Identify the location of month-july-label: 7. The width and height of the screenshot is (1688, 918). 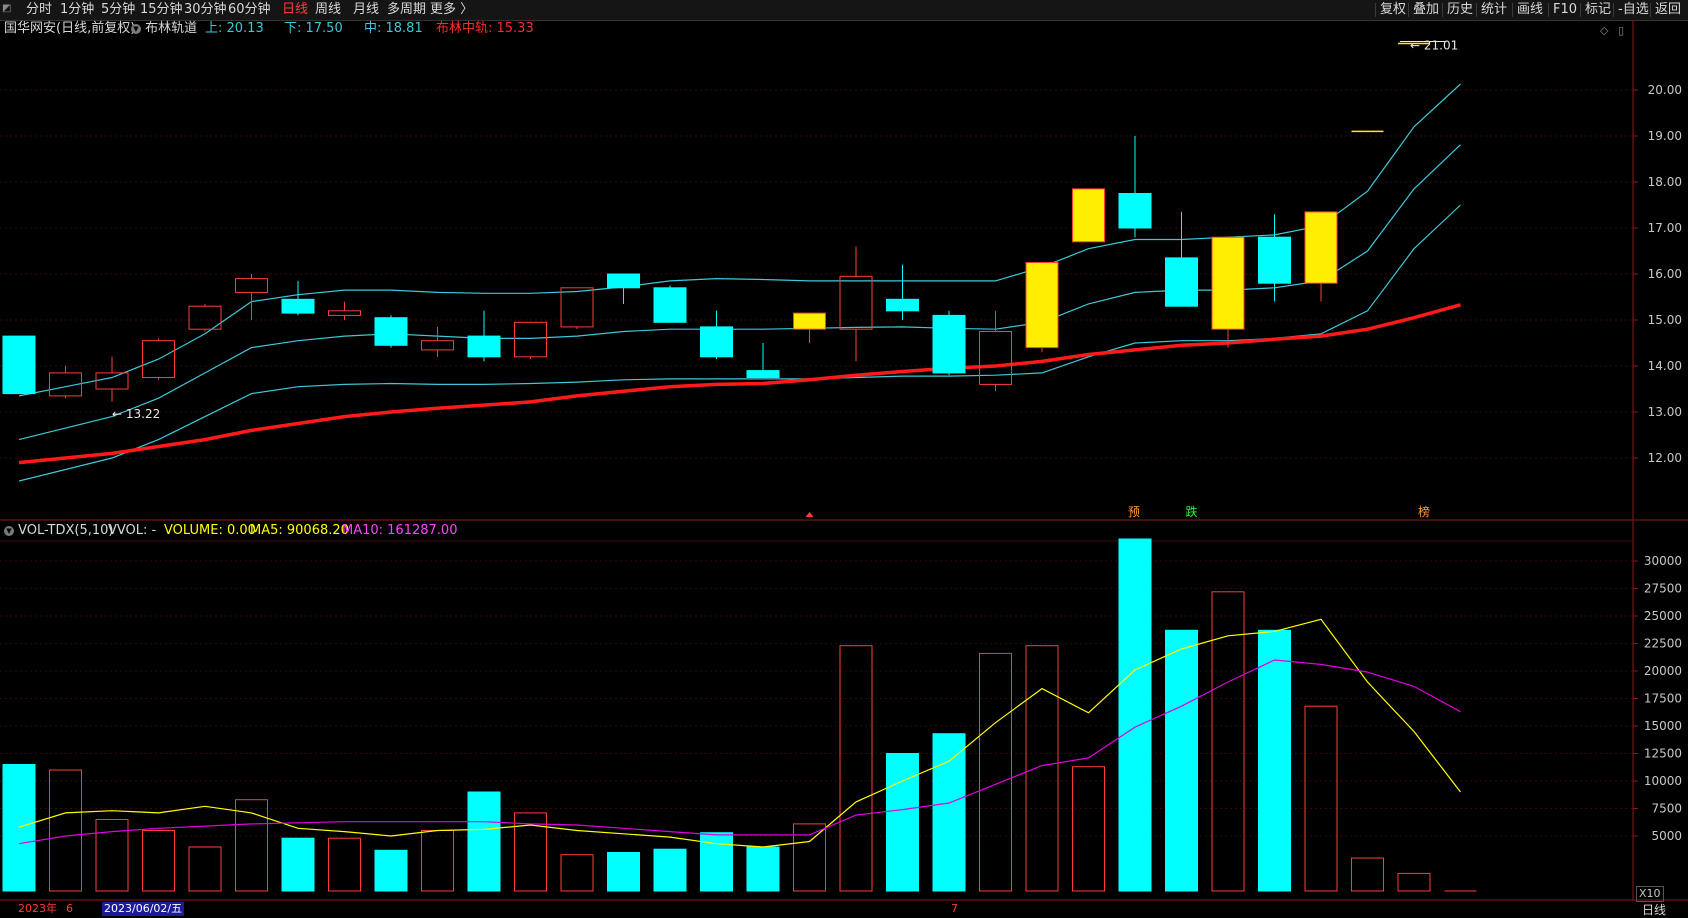
(954, 908).